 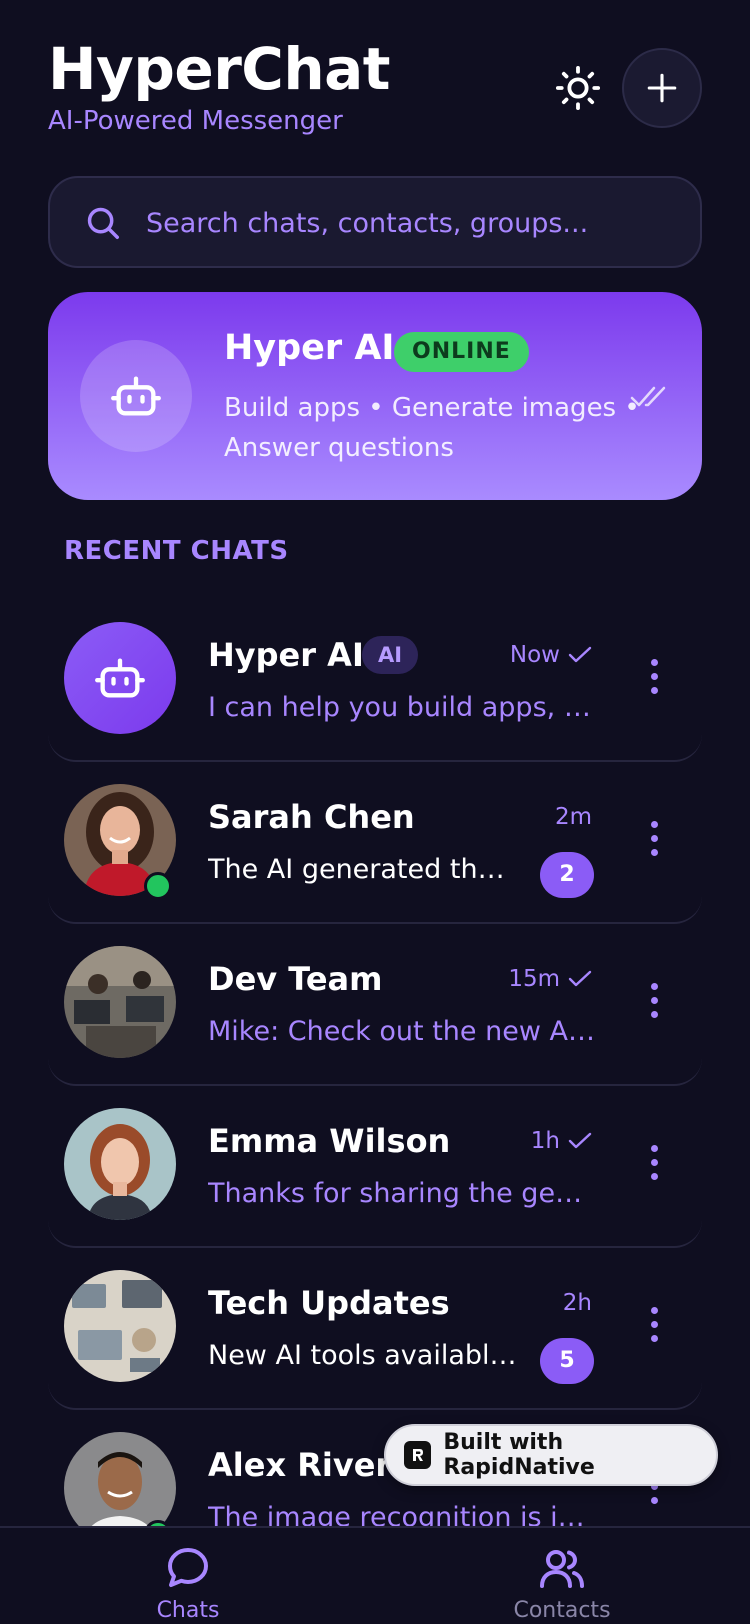 I want to click on chat-time: 2m, so click(x=573, y=817).